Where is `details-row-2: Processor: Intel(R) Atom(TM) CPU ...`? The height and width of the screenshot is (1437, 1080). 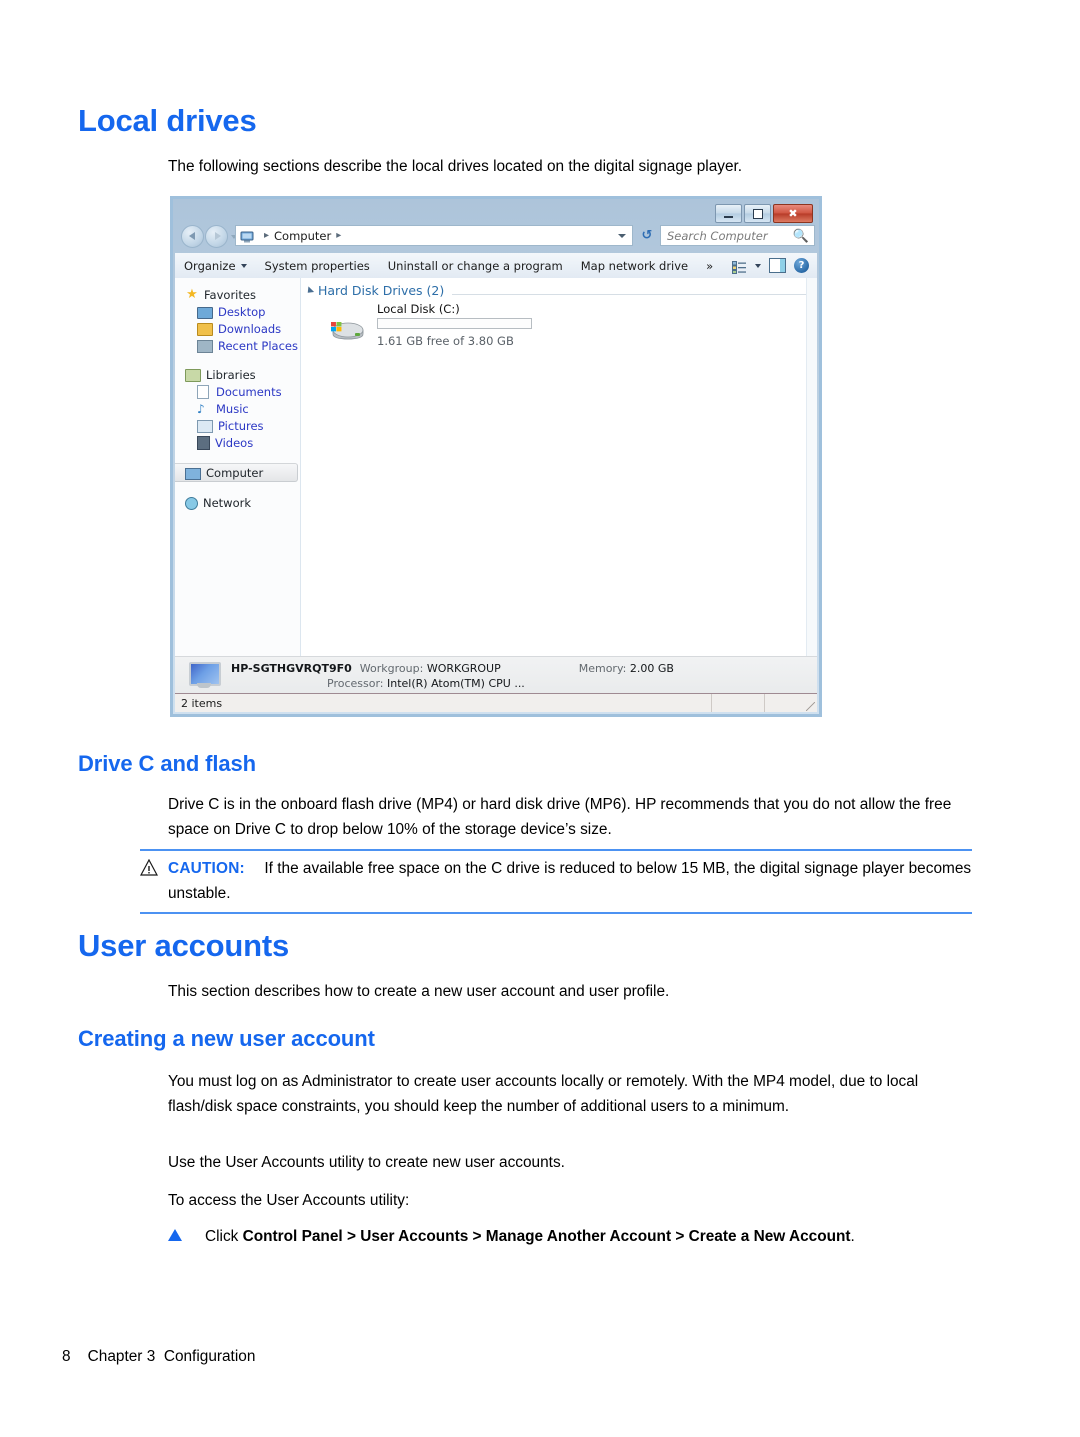
details-row-2: Processor: Intel(R) Atom(TM) CPU ... is located at coordinates (452, 683).